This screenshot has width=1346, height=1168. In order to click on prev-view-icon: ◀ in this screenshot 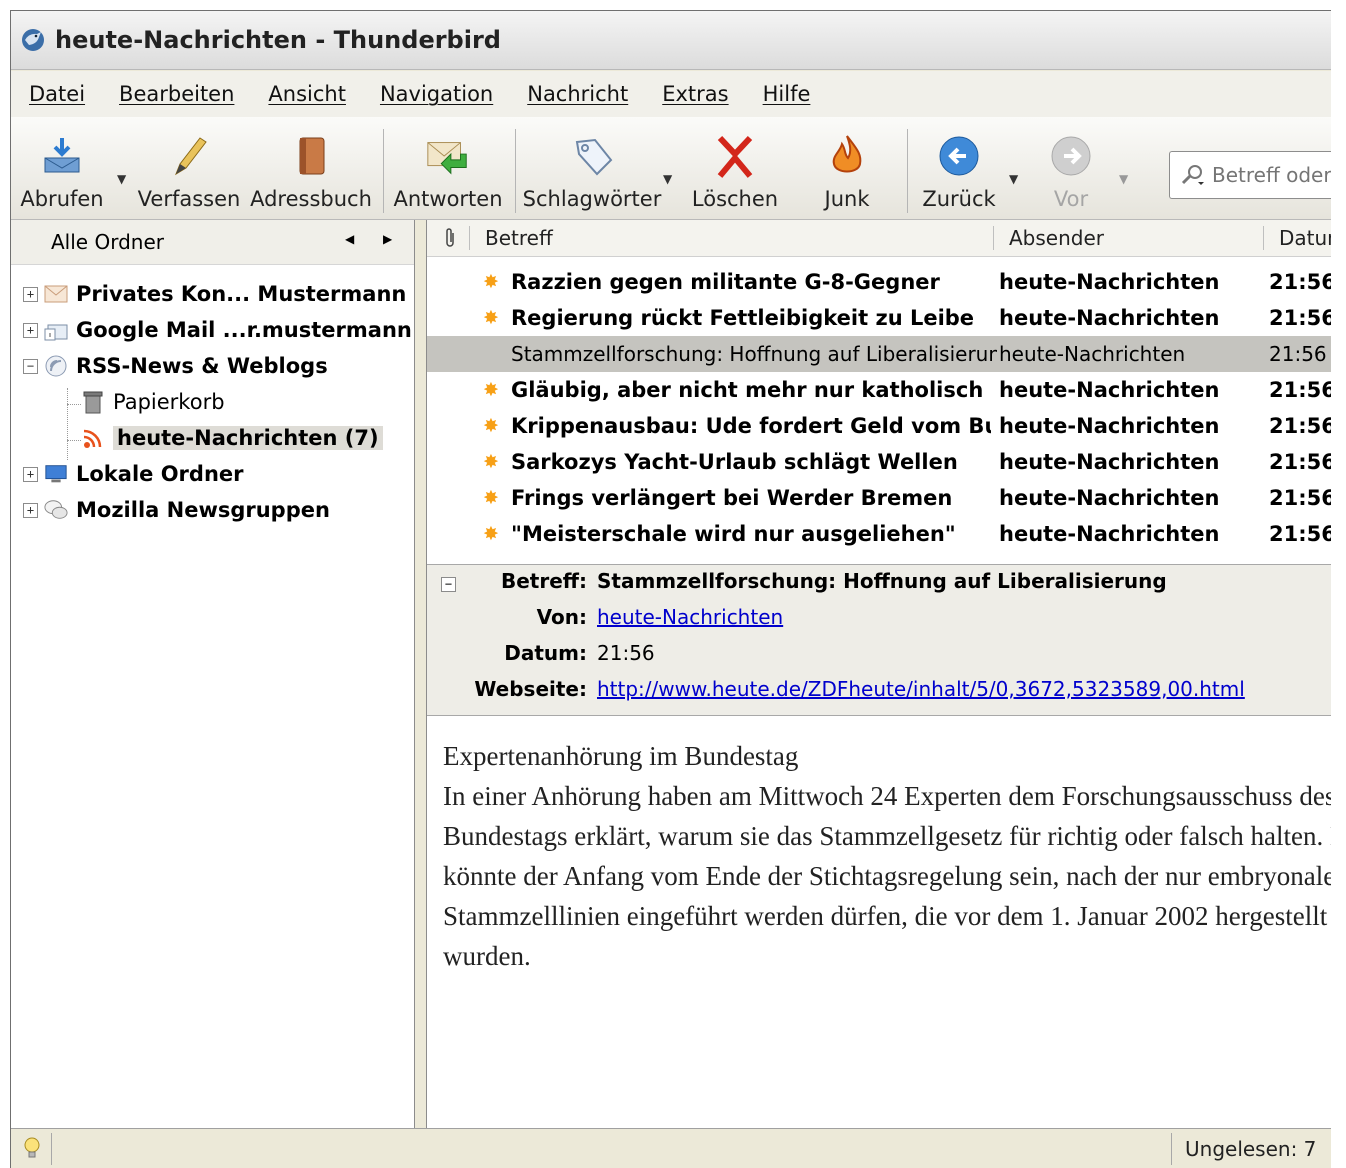, I will do `click(349, 239)`.